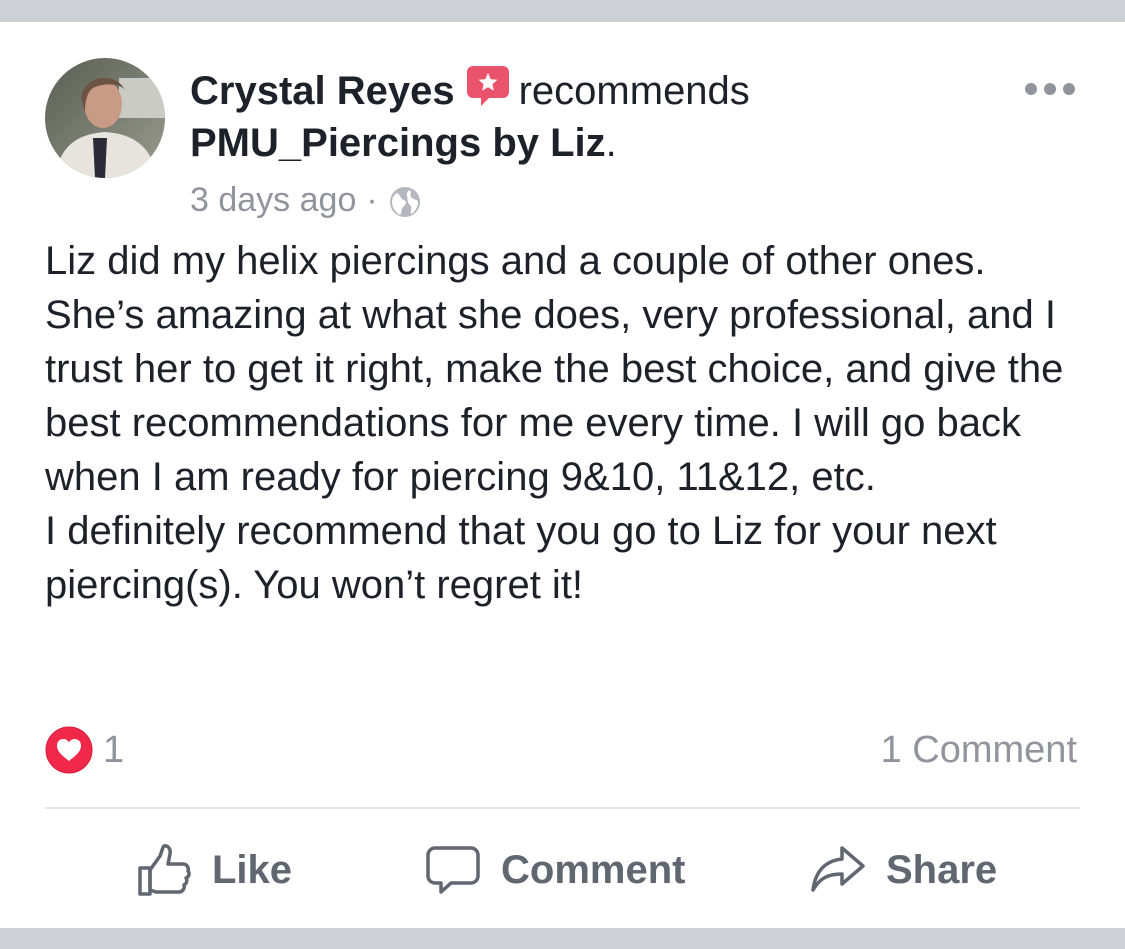 This screenshot has height=949, width=1125. I want to click on globe-icon, so click(405, 202).